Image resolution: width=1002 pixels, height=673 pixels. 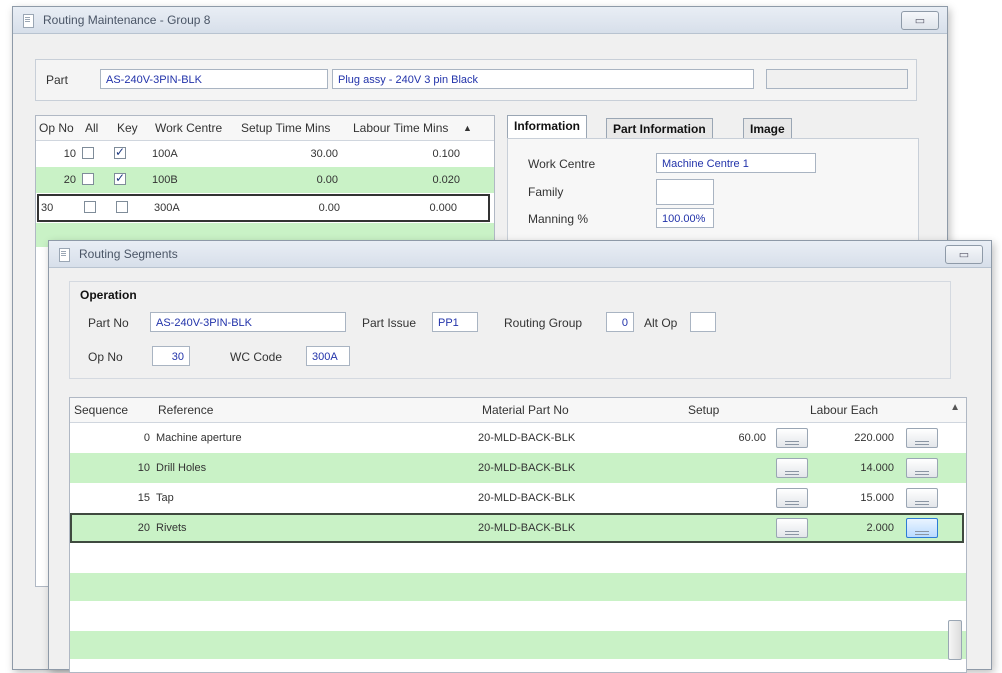 What do you see at coordinates (408, 128) in the screenshot?
I see `col-labour-time: Labour Time Mins` at bounding box center [408, 128].